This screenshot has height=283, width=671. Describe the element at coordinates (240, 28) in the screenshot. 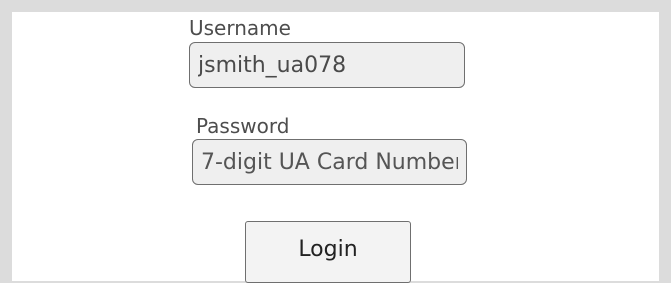

I see `username-label: Username` at that location.